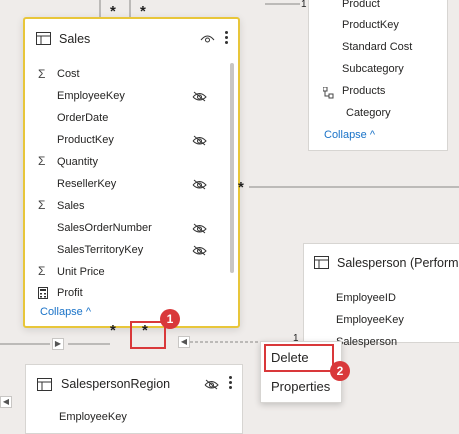  What do you see at coordinates (299, 358) in the screenshot?
I see `delete-highlight` at bounding box center [299, 358].